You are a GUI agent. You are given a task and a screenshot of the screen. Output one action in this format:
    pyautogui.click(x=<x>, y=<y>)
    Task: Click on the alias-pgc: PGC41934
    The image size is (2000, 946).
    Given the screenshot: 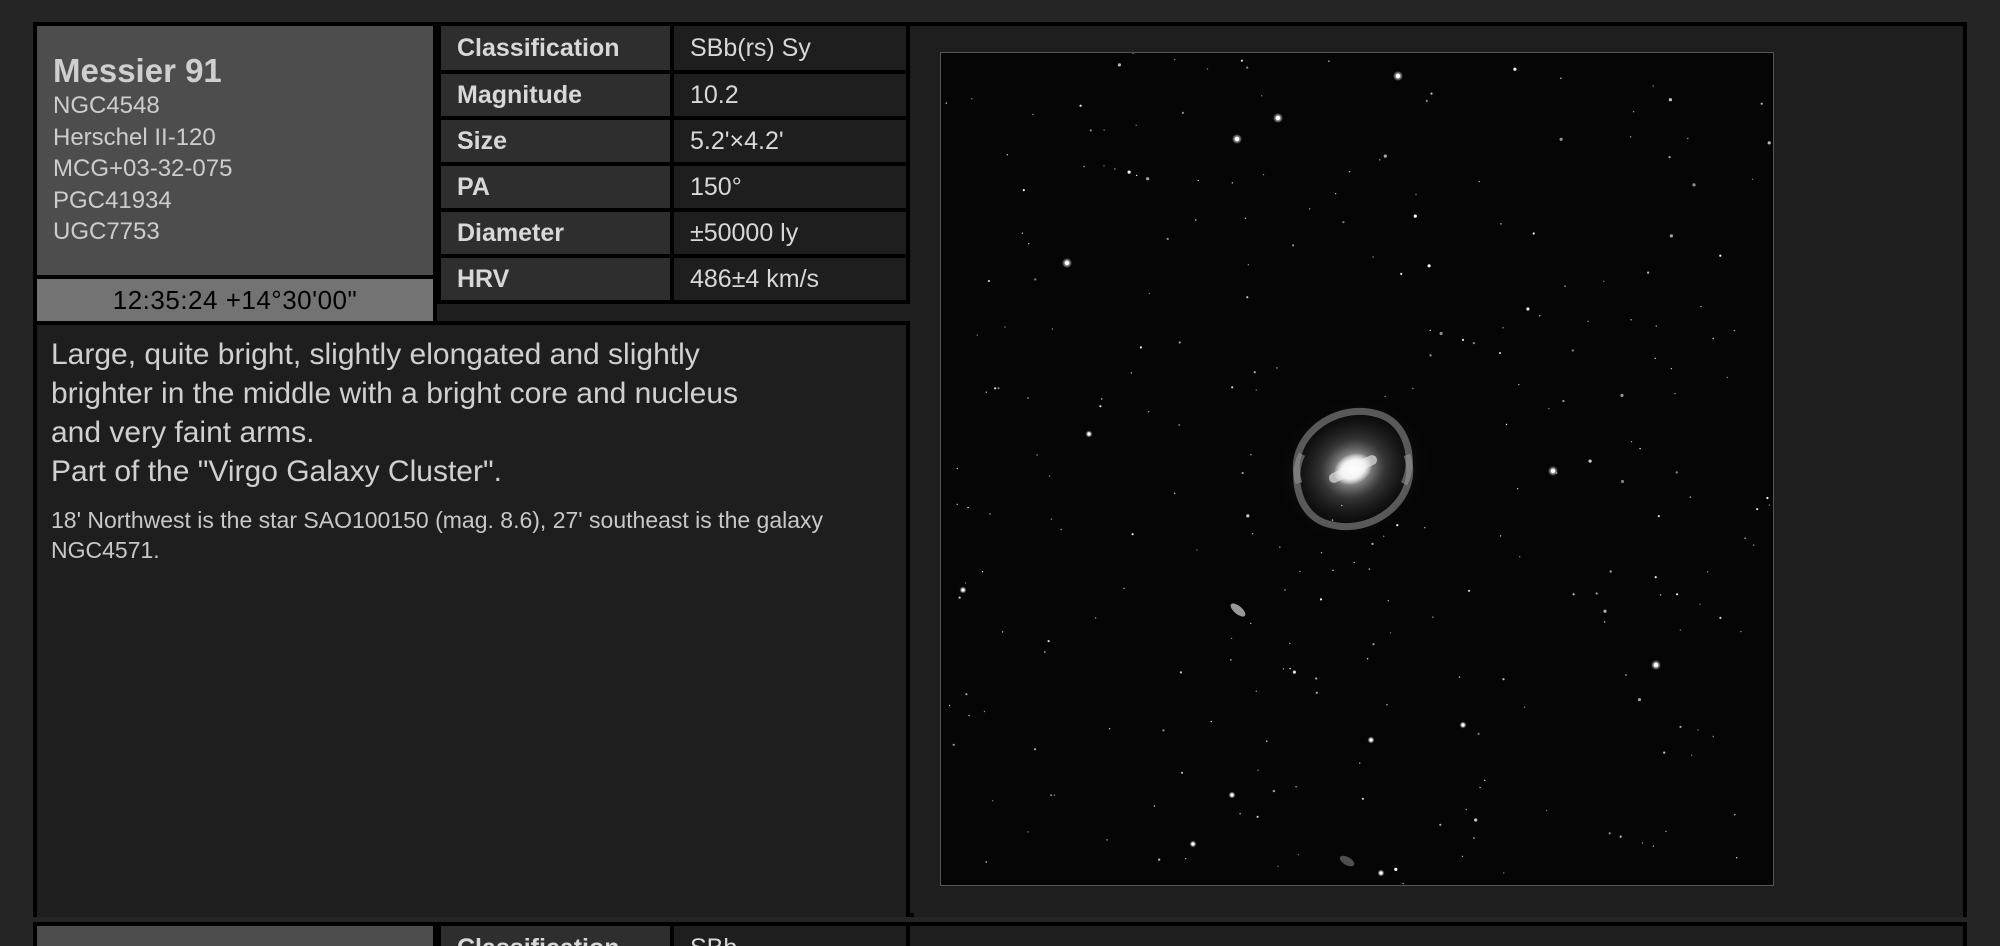 What is the action you would take?
    pyautogui.click(x=112, y=200)
    